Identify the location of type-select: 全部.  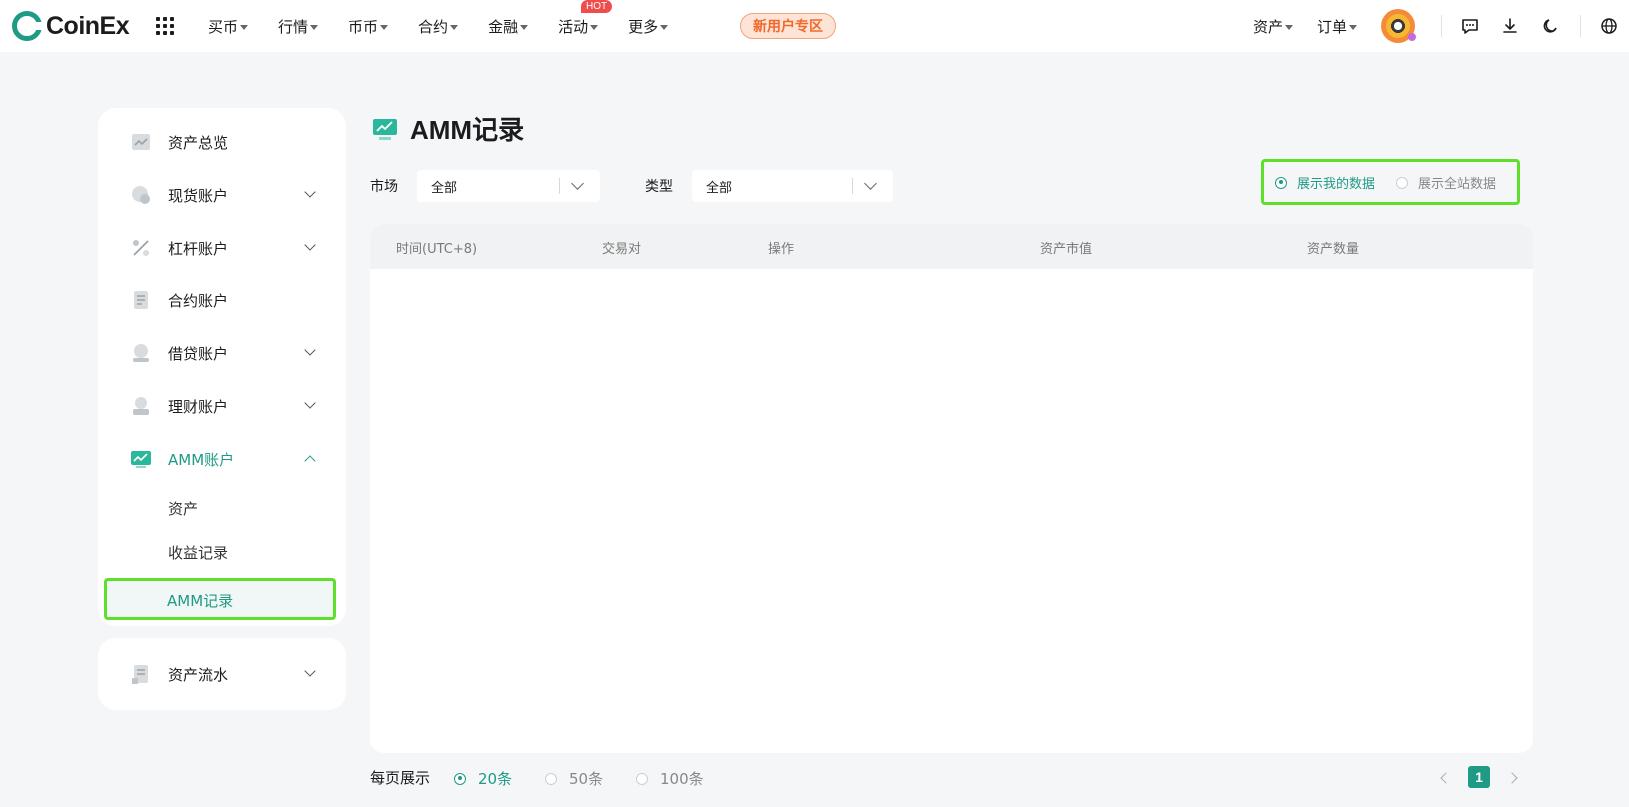
(792, 186).